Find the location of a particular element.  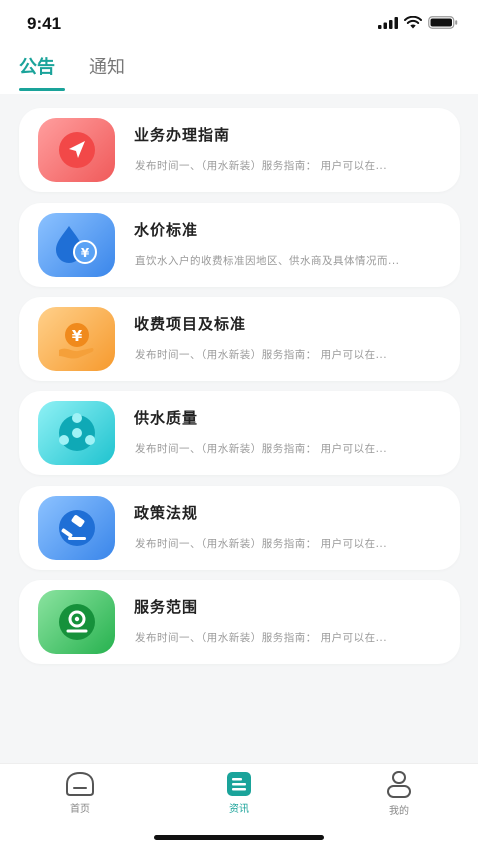

nav-label: 资讯 is located at coordinates (239, 809).